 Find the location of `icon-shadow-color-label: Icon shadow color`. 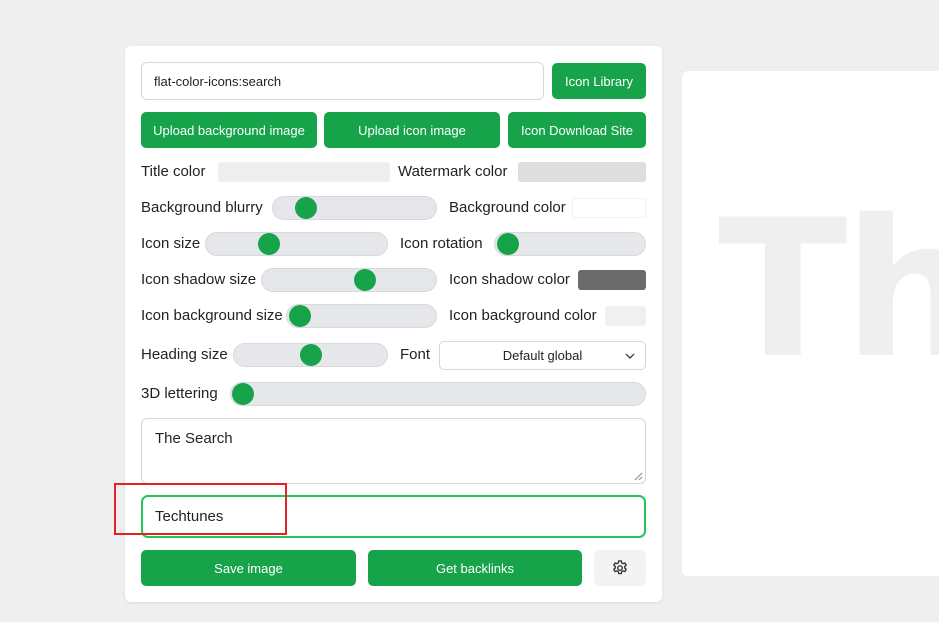

icon-shadow-color-label: Icon shadow color is located at coordinates (509, 279).